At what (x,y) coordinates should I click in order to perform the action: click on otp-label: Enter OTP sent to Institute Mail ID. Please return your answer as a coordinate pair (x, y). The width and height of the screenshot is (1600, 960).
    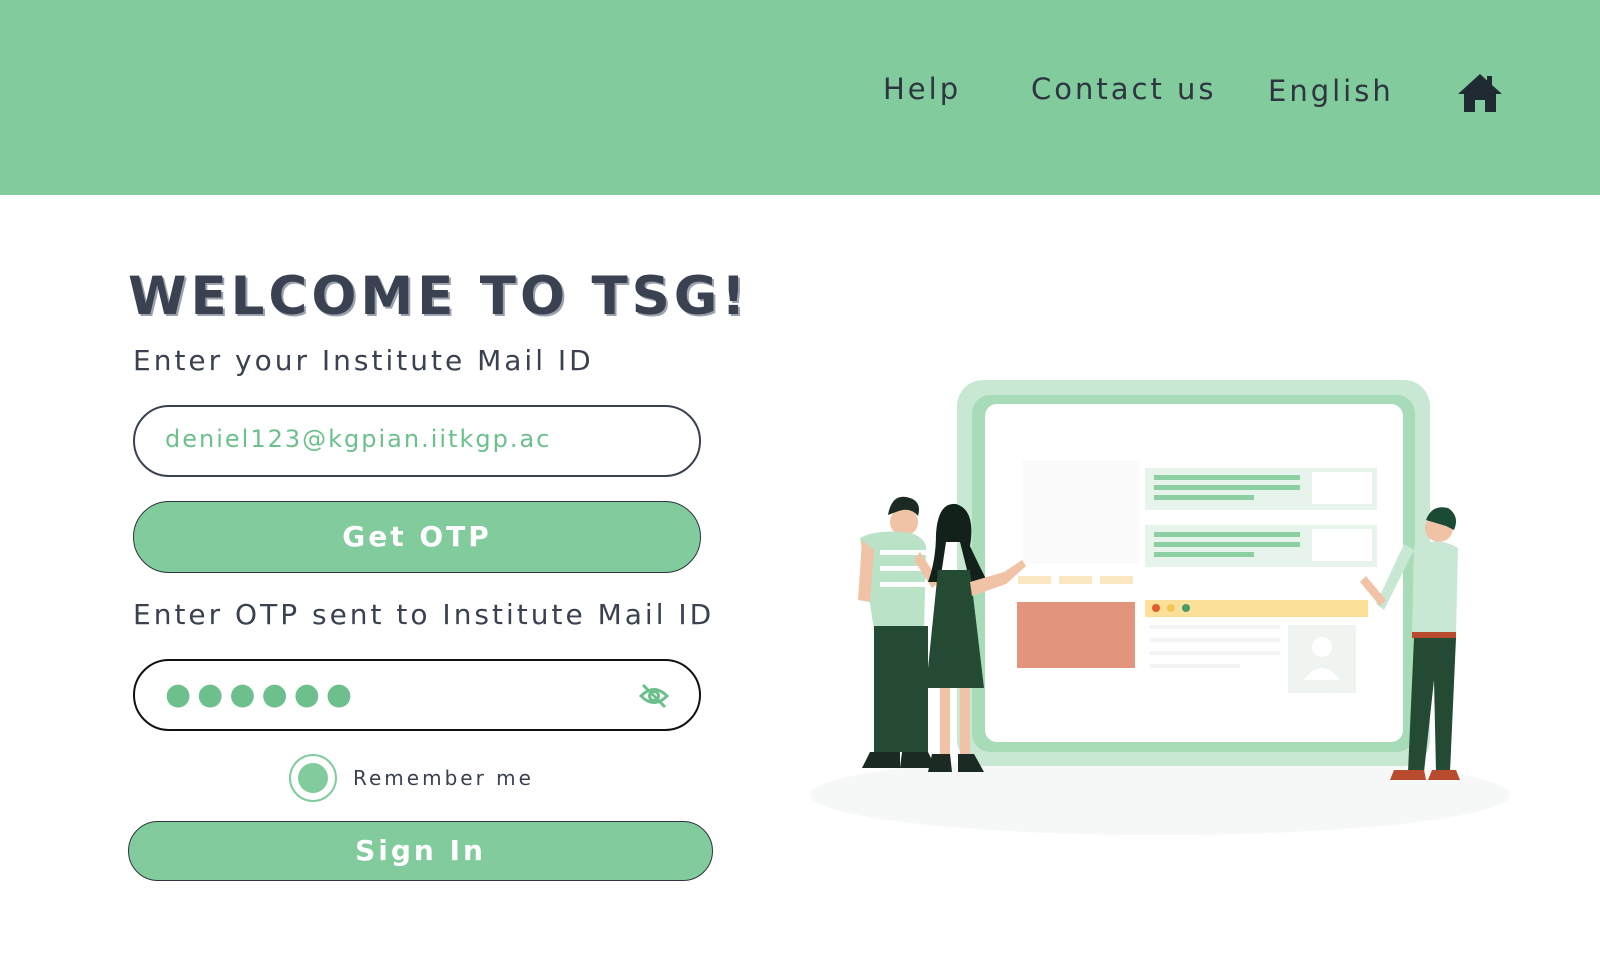
    Looking at the image, I should click on (424, 614).